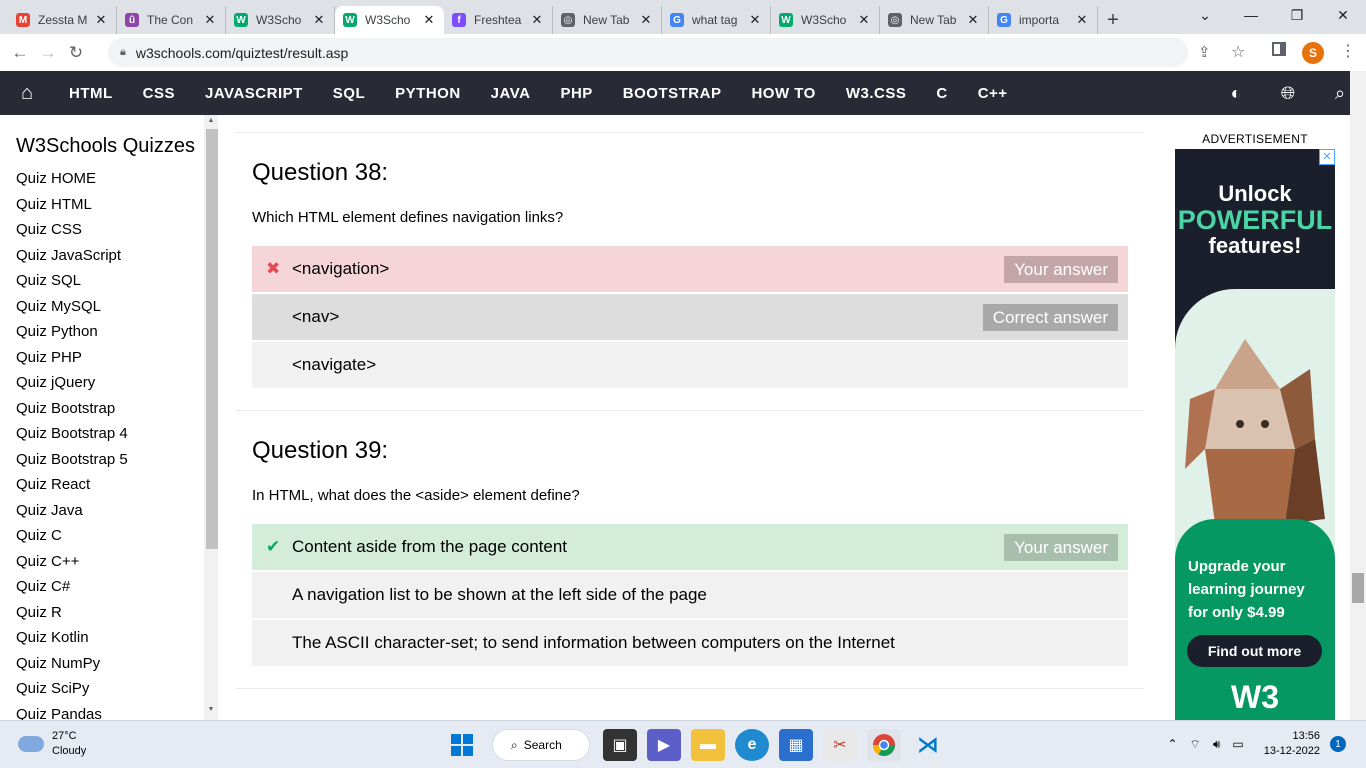 Image resolution: width=1366 pixels, height=768 pixels. Describe the element at coordinates (884, 745) in the screenshot. I see `chrome-taskbar-icon` at that location.